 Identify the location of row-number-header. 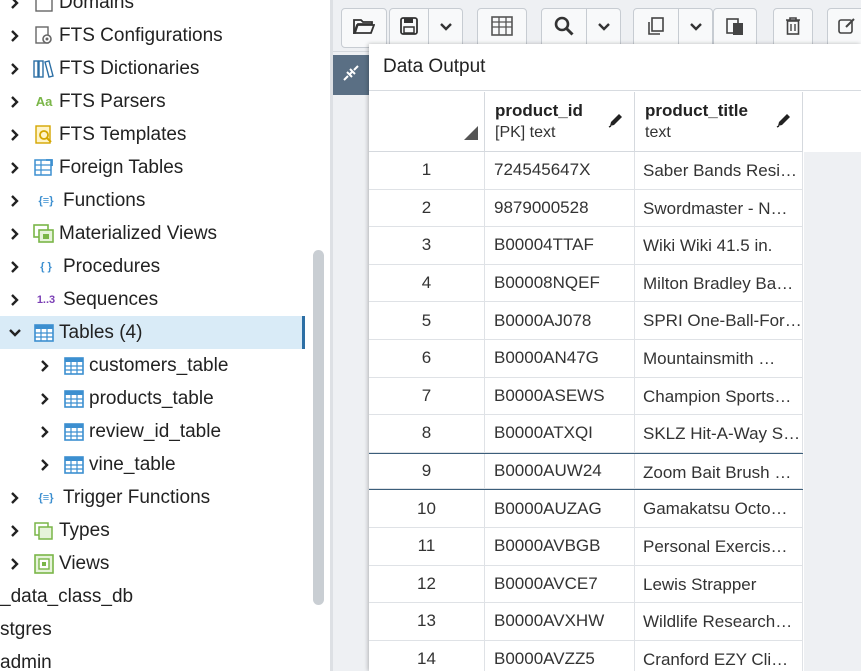
(427, 122).